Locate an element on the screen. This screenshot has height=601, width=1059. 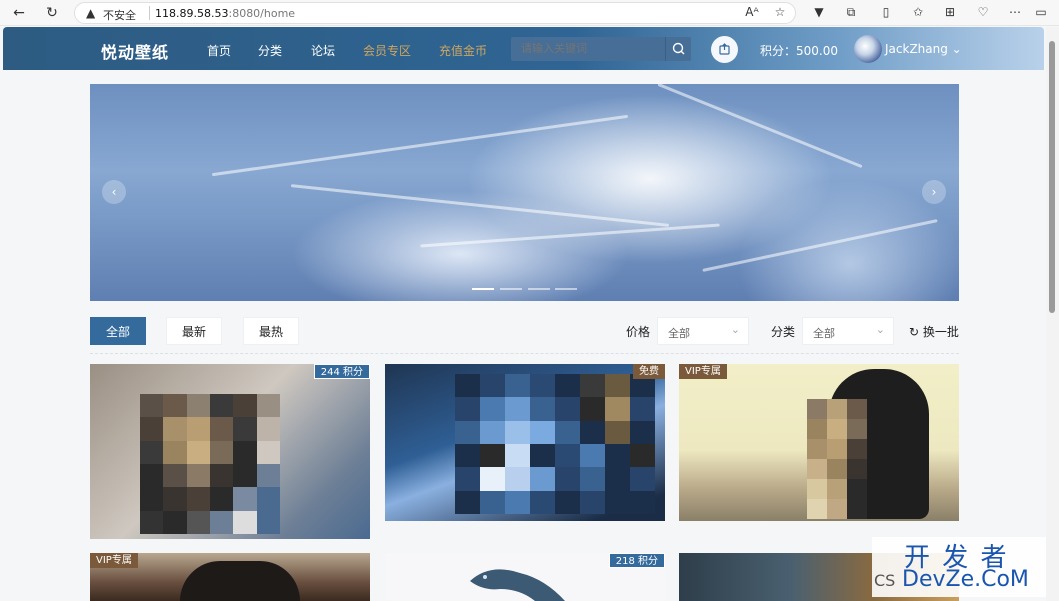
url-text: 118.89.58.53:8080/home is located at coordinates (225, 13).